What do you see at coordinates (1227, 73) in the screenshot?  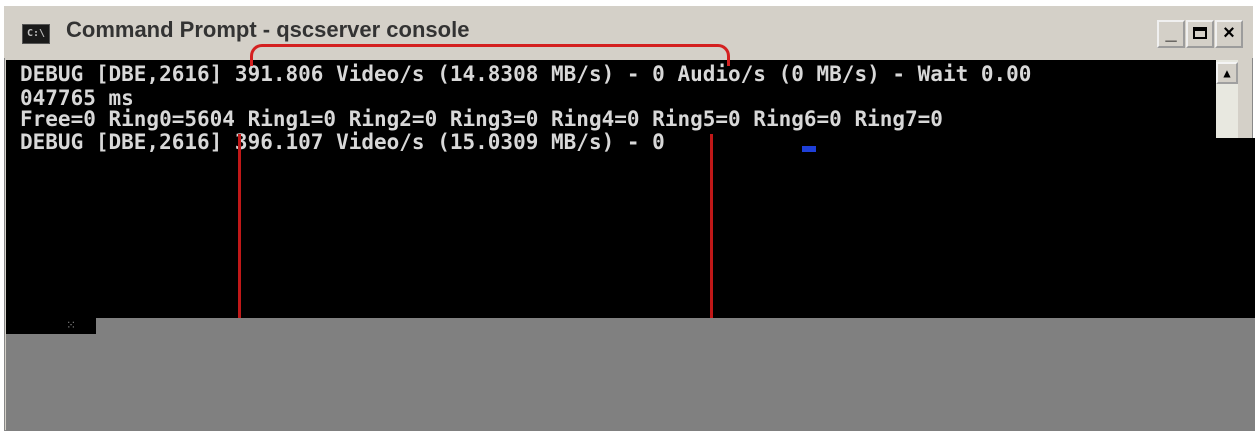 I see `scroll-up-arrow-icon: ▲` at bounding box center [1227, 73].